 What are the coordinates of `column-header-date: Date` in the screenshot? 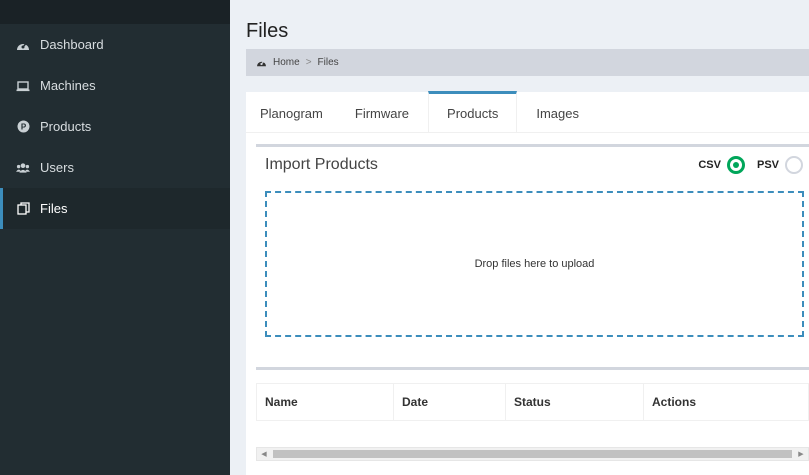 It's located at (450, 402).